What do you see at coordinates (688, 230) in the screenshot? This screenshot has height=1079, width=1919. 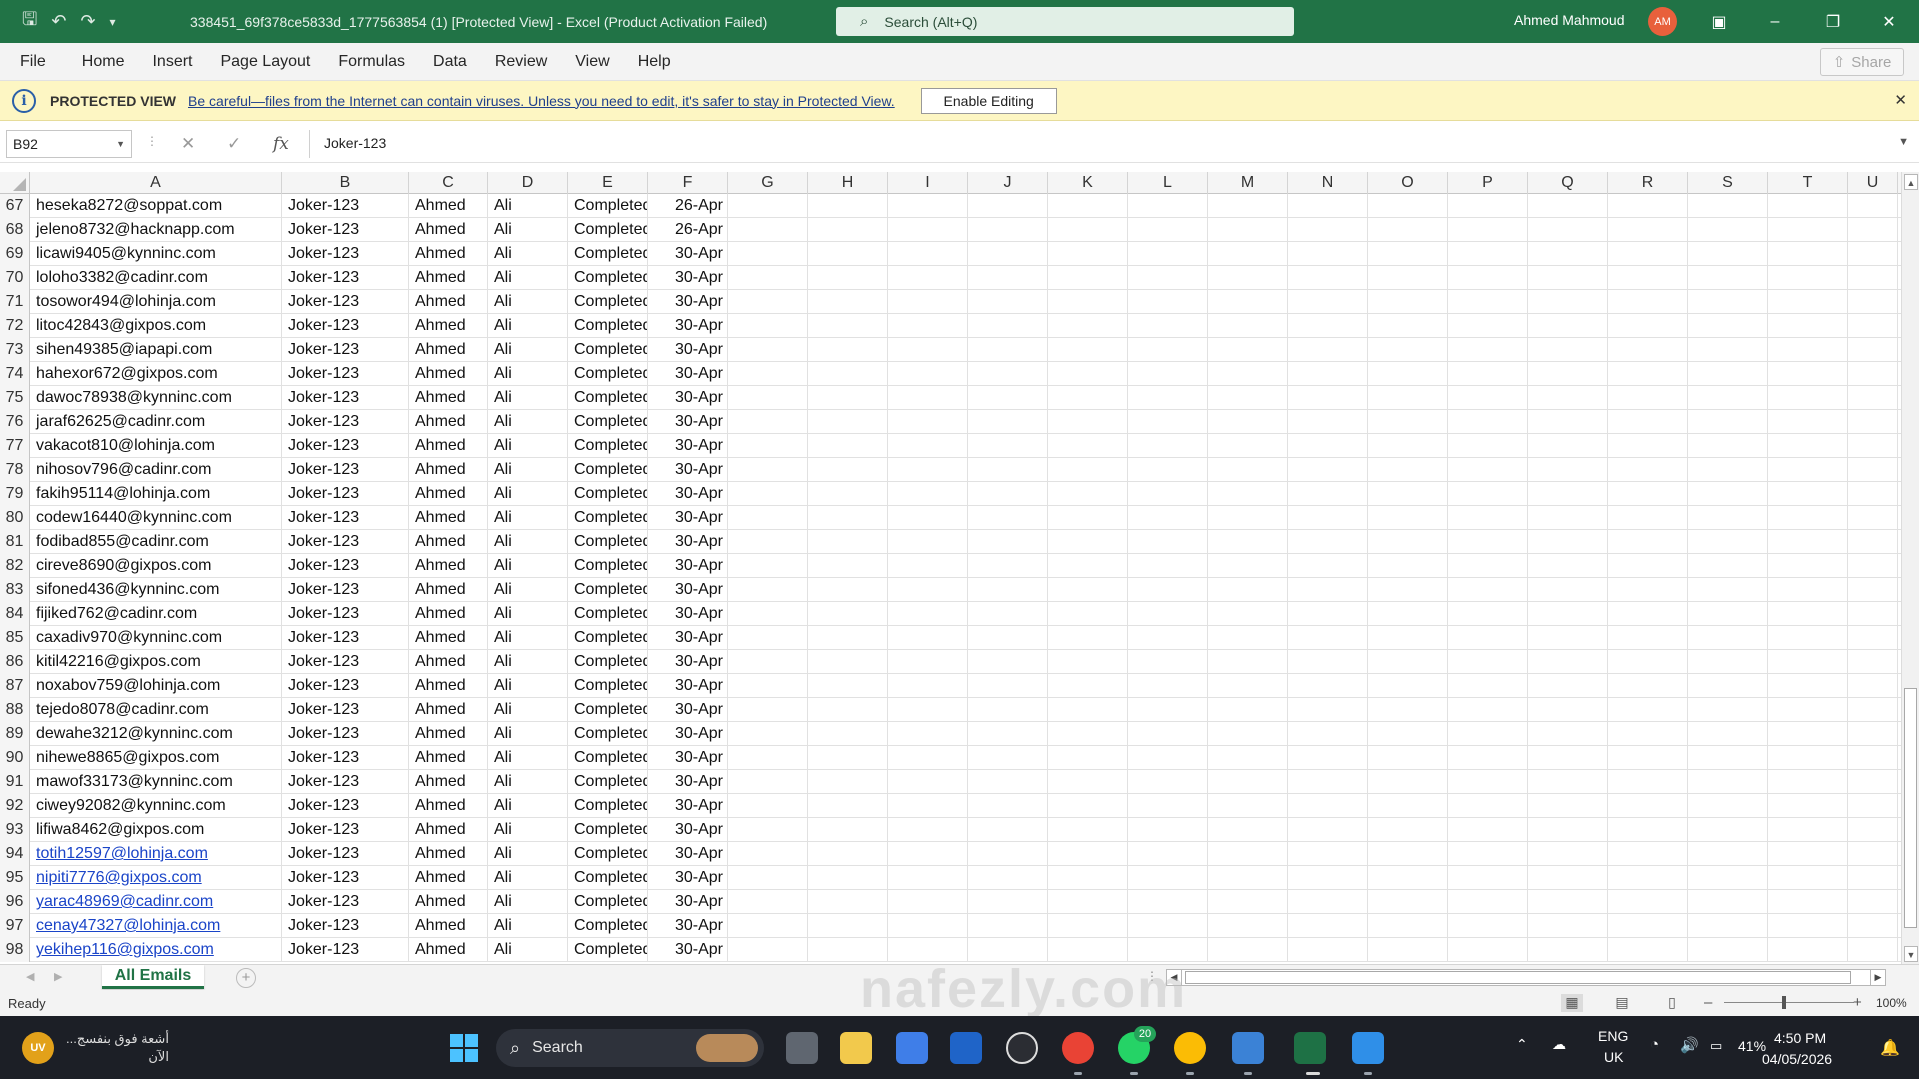 I see `cell-f: 26-Apr` at bounding box center [688, 230].